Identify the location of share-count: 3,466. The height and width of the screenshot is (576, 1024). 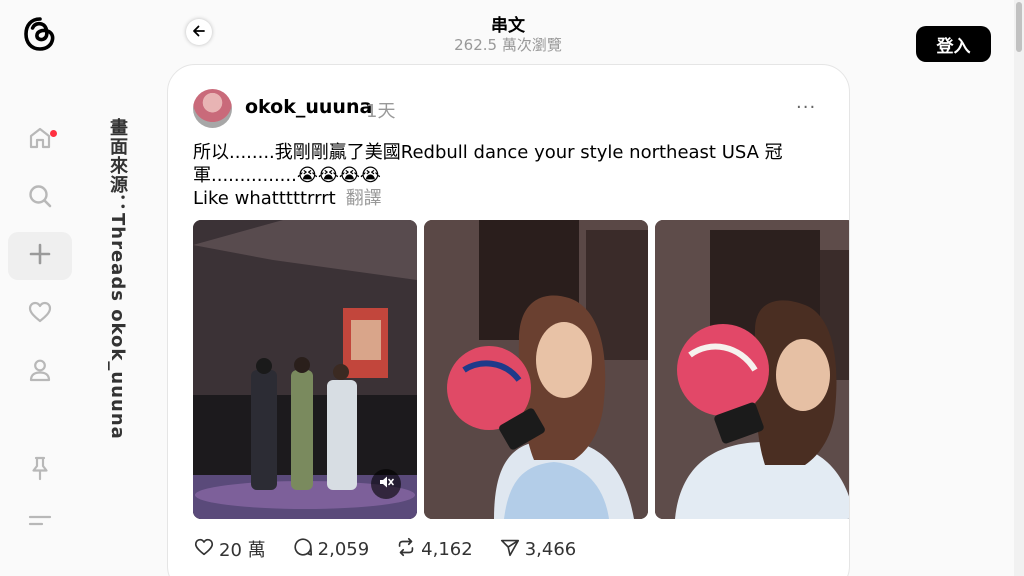
(550, 549).